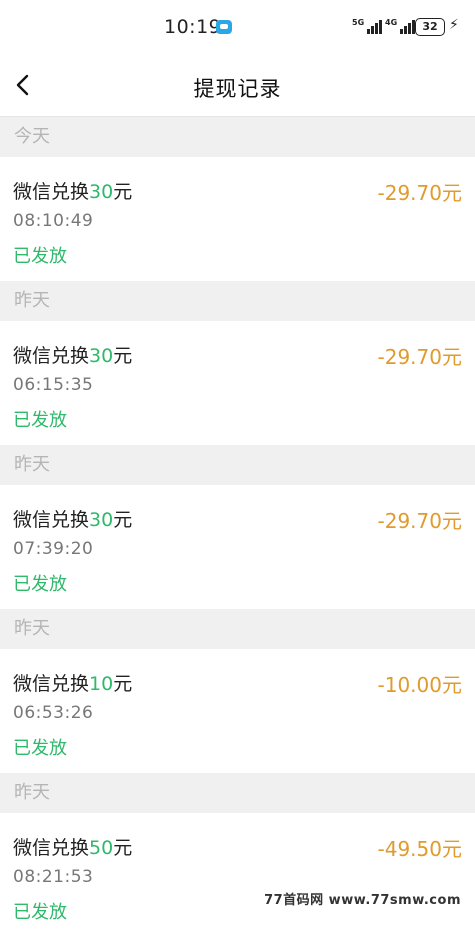 This screenshot has width=475, height=937. I want to click on list-item: 微信兑换50元 -49.50元 08:21:53 已发放, so click(237, 875).